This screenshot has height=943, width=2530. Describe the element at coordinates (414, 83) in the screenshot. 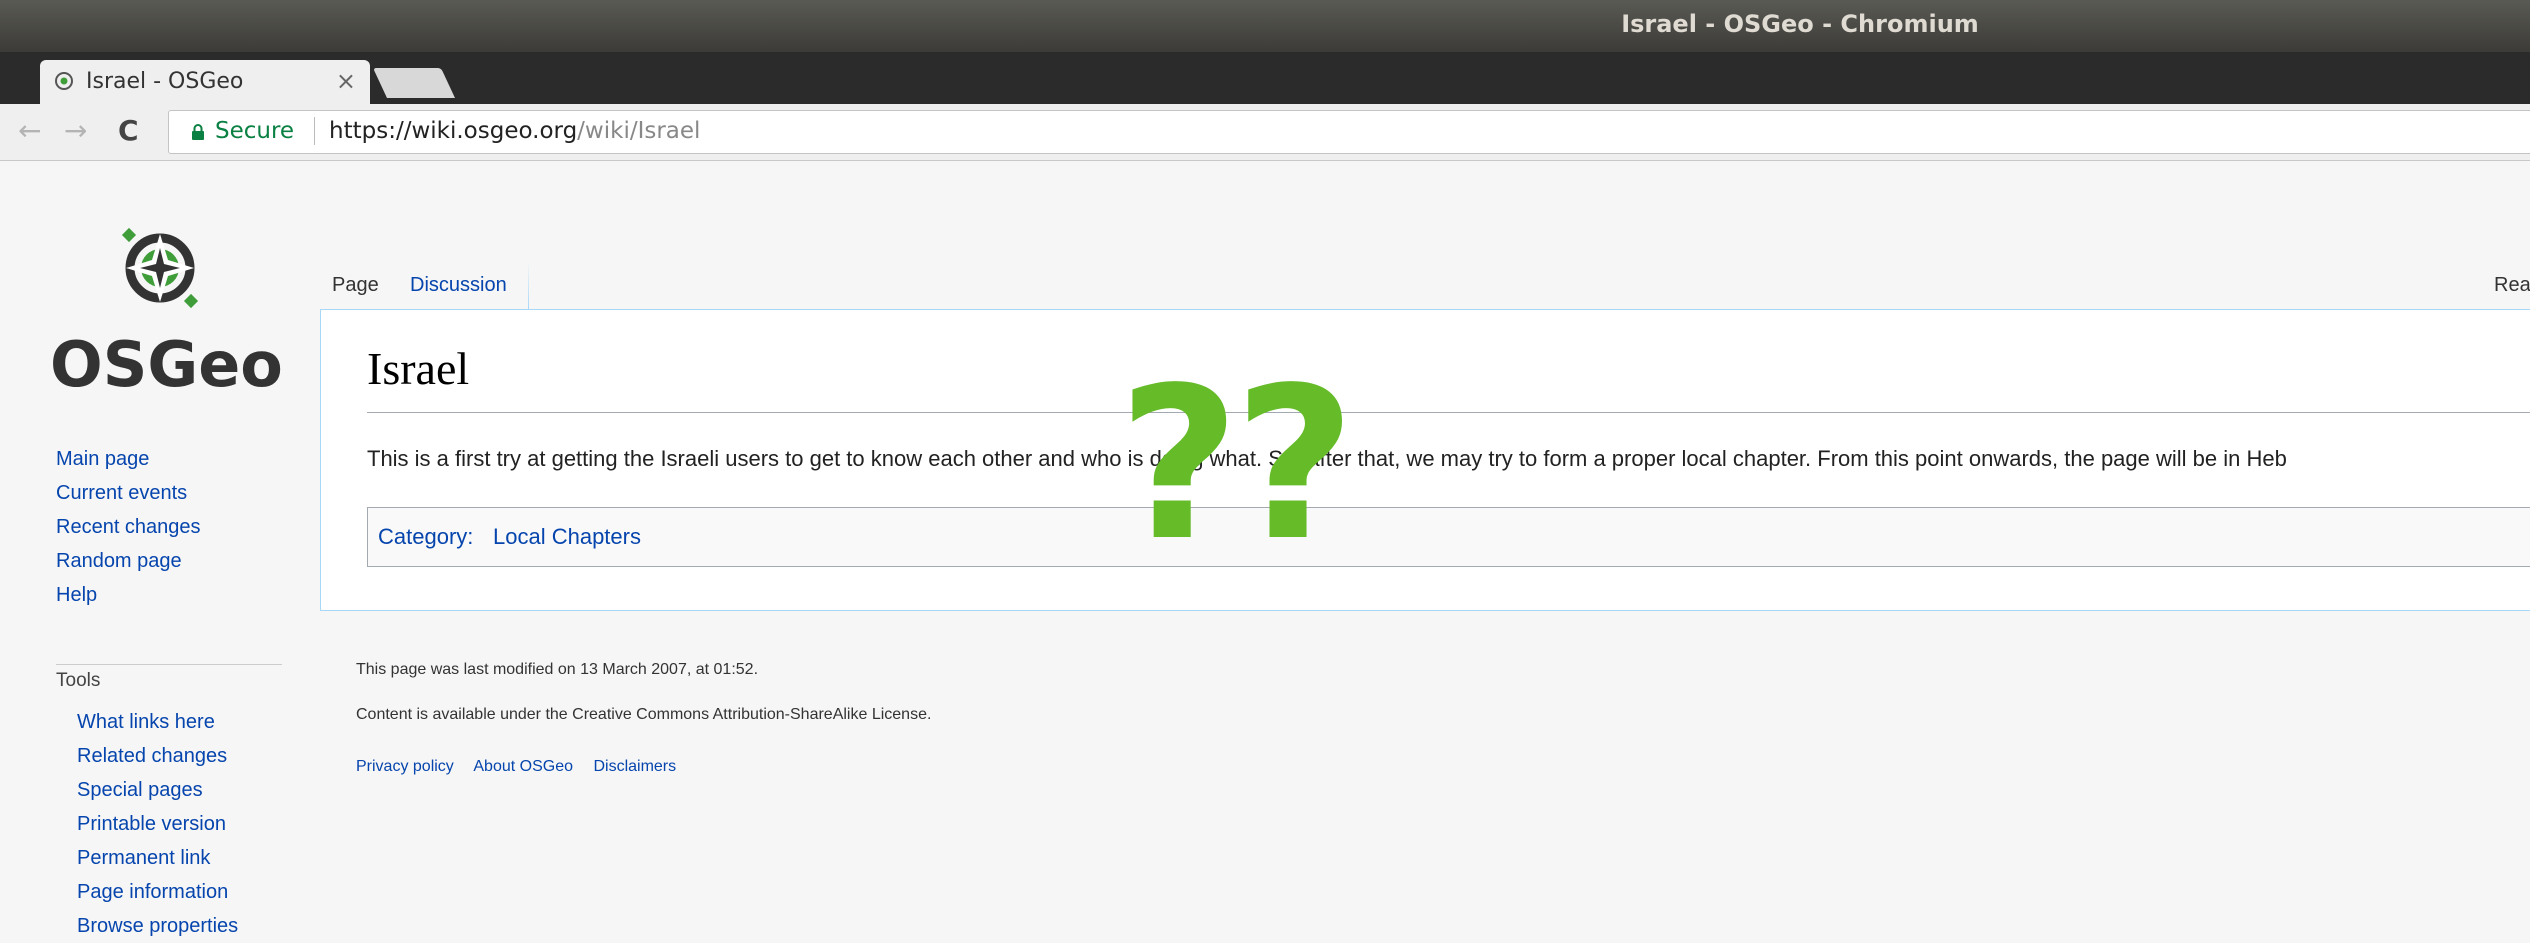

I see `new-tab-button` at that location.